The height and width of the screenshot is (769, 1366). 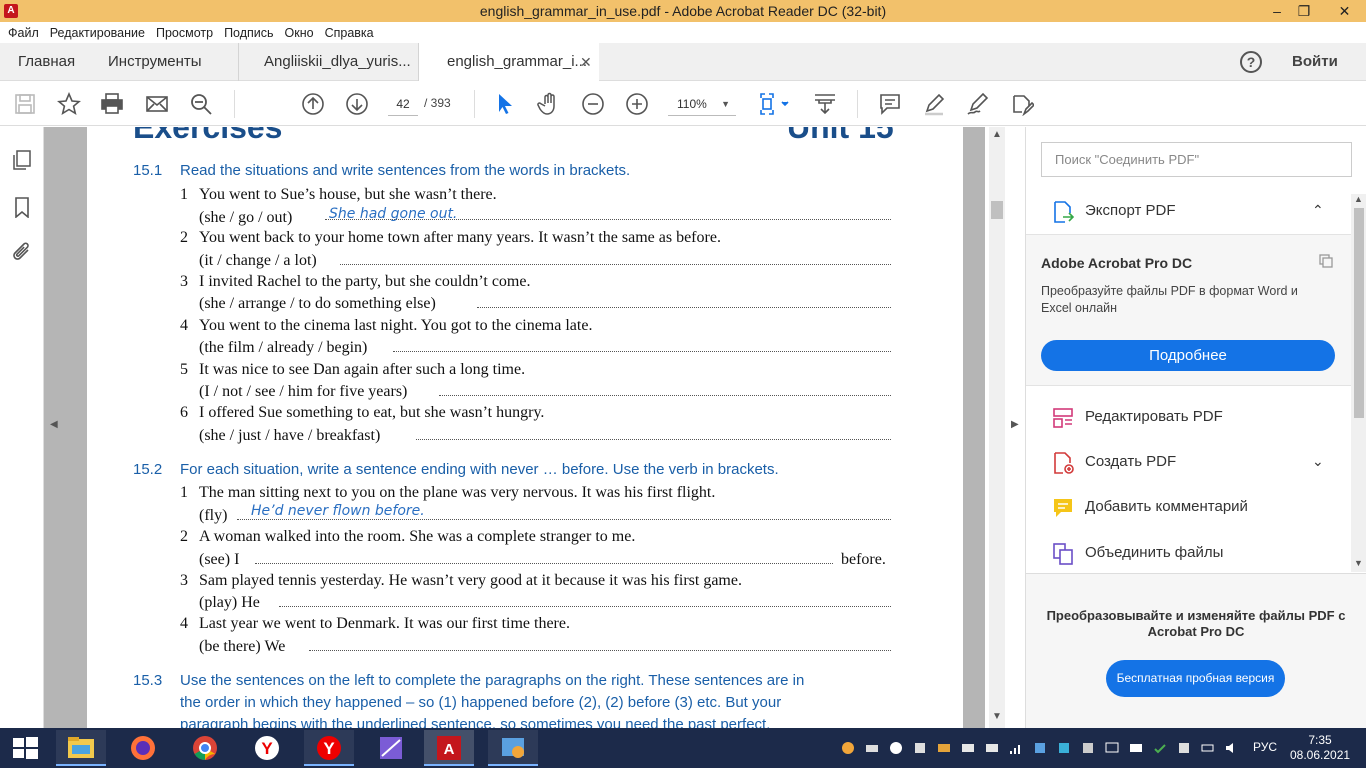 I want to click on next-page-icon, so click(x=357, y=104).